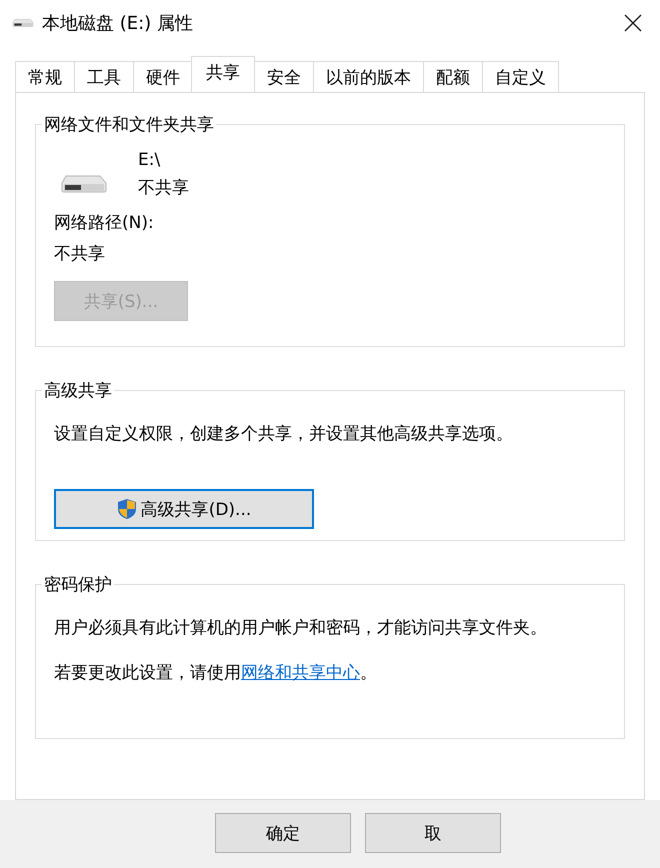  What do you see at coordinates (104, 223) in the screenshot?
I see `path-label: 网络路径(N):` at bounding box center [104, 223].